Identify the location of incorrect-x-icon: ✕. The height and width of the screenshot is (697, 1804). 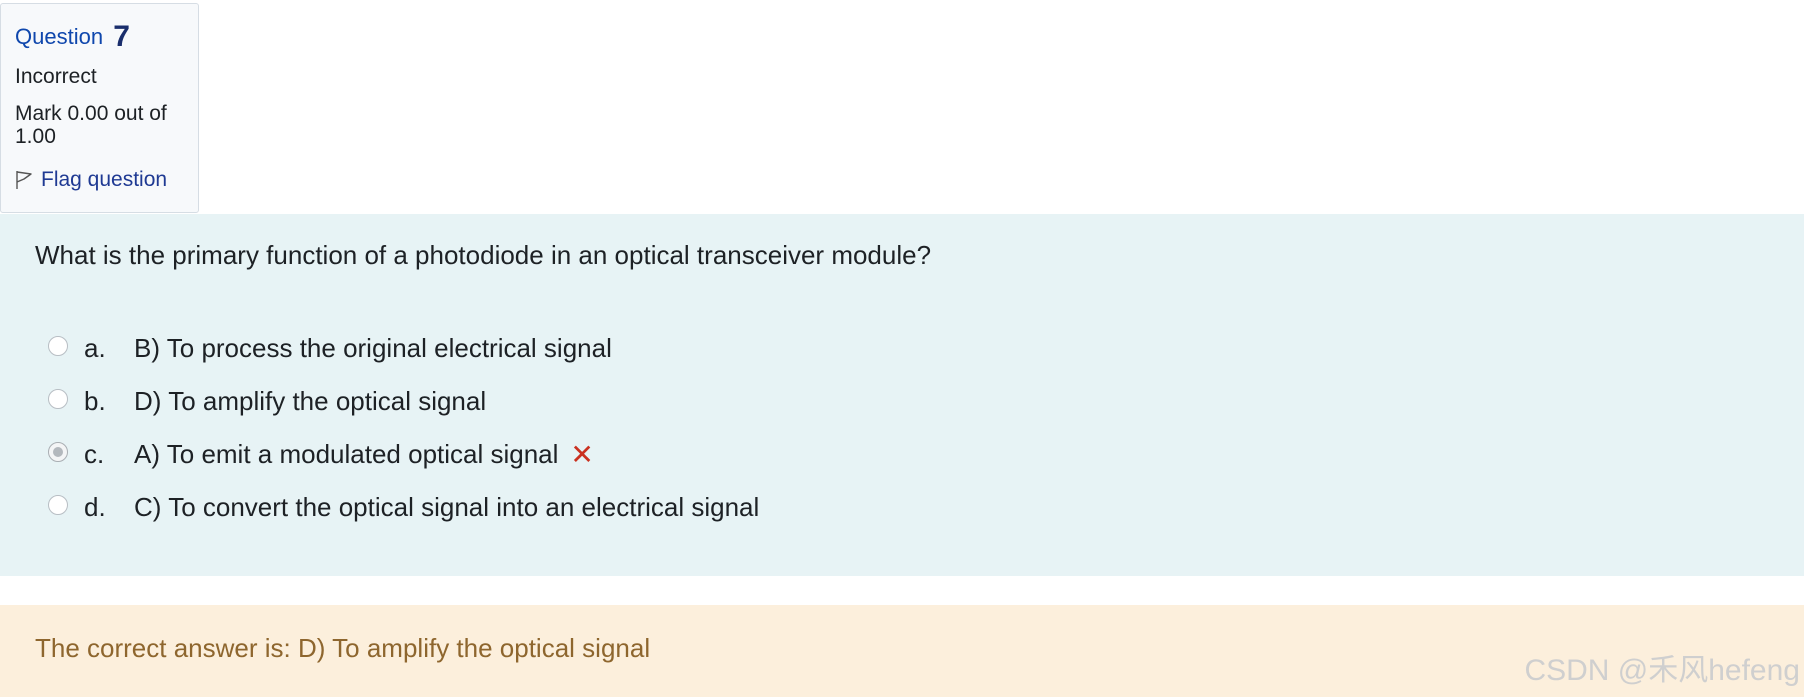
(582, 454).